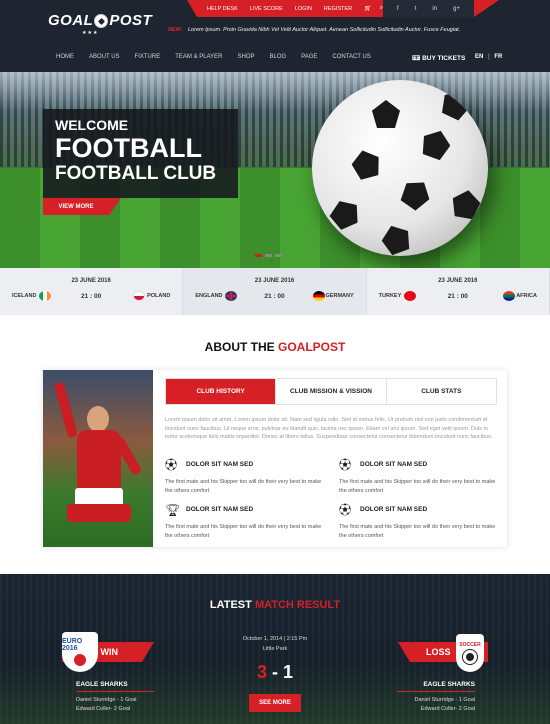 The height and width of the screenshot is (724, 550). Describe the element at coordinates (526, 296) in the screenshot. I see `team-away: AFRICA` at that location.